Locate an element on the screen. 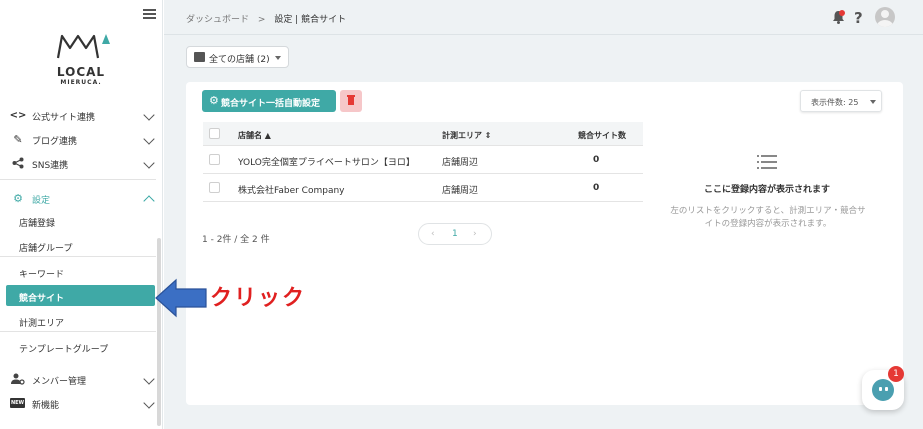  logo: LOCAL MIERUCA. is located at coordinates (81, 57).